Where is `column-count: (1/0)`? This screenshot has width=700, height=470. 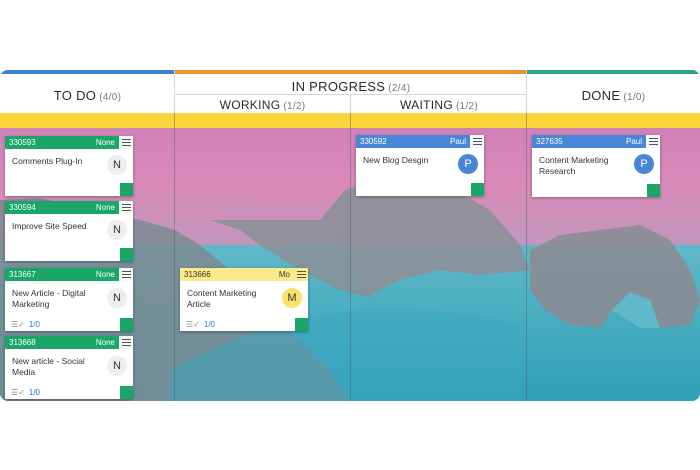
column-count: (1/0) is located at coordinates (634, 97).